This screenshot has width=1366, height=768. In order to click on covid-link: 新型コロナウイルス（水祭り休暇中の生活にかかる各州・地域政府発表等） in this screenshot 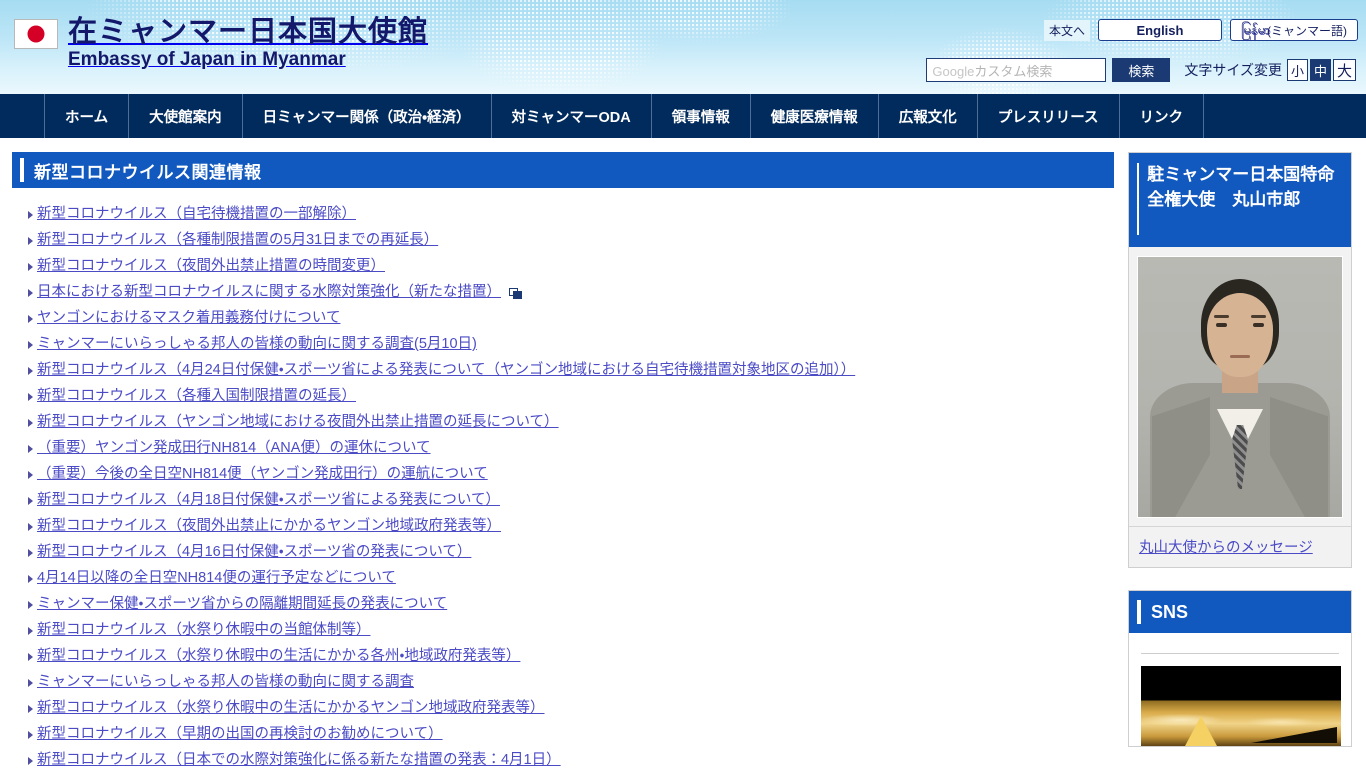, I will do `click(278, 656)`.